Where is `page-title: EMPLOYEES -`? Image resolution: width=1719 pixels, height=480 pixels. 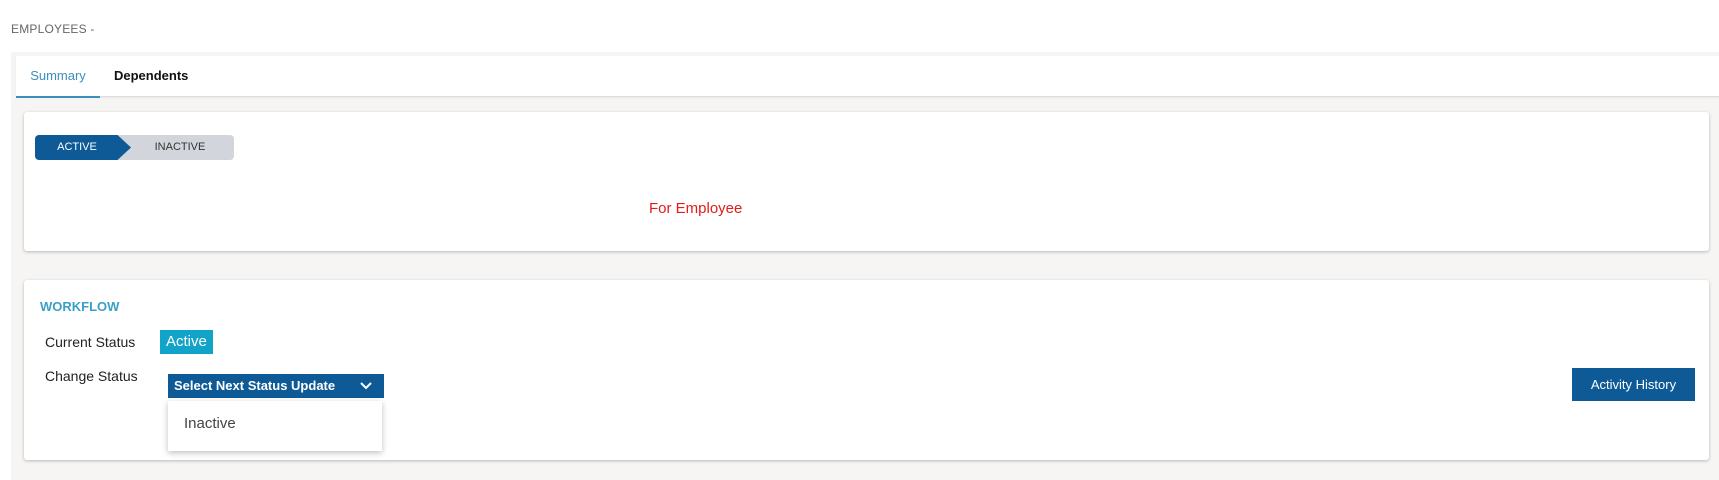
page-title: EMPLOYEES - is located at coordinates (53, 29).